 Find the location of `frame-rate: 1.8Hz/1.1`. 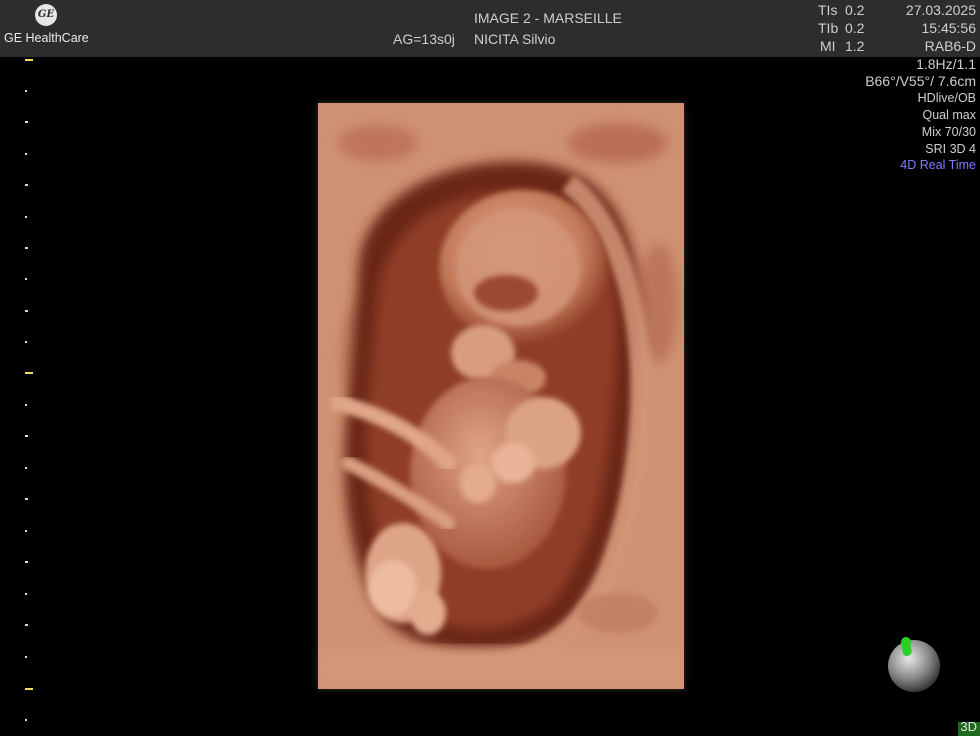

frame-rate: 1.8Hz/1.1 is located at coordinates (946, 64).